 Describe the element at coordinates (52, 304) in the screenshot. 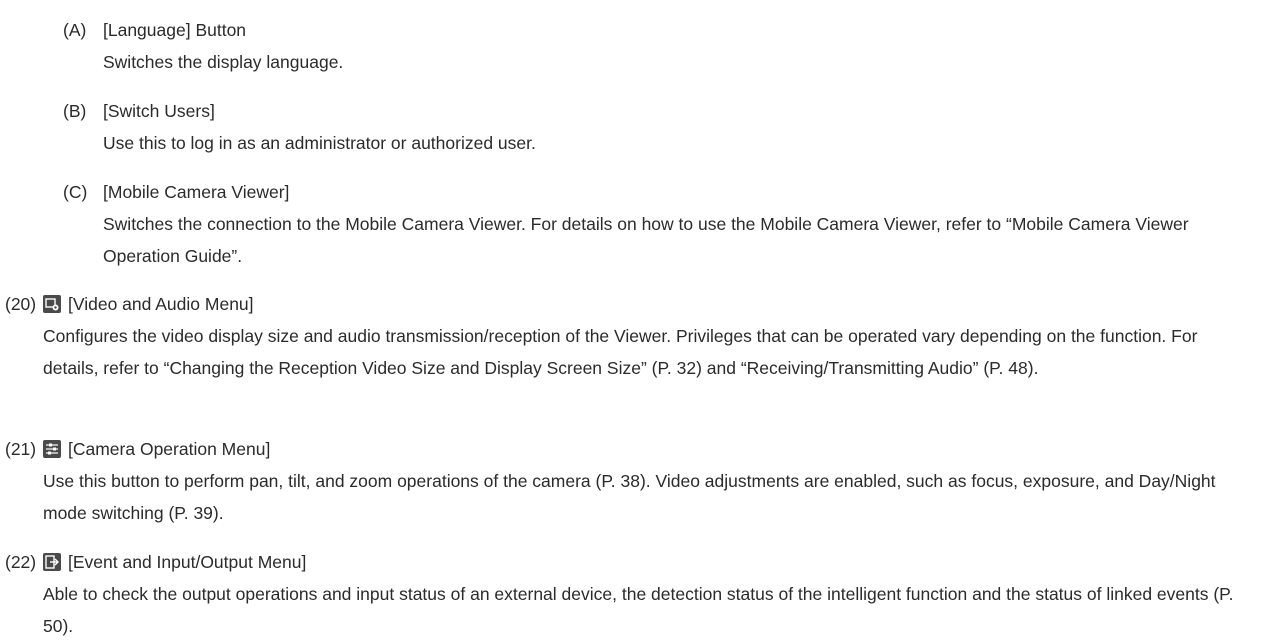

I see `video-audio-settings-icon` at that location.